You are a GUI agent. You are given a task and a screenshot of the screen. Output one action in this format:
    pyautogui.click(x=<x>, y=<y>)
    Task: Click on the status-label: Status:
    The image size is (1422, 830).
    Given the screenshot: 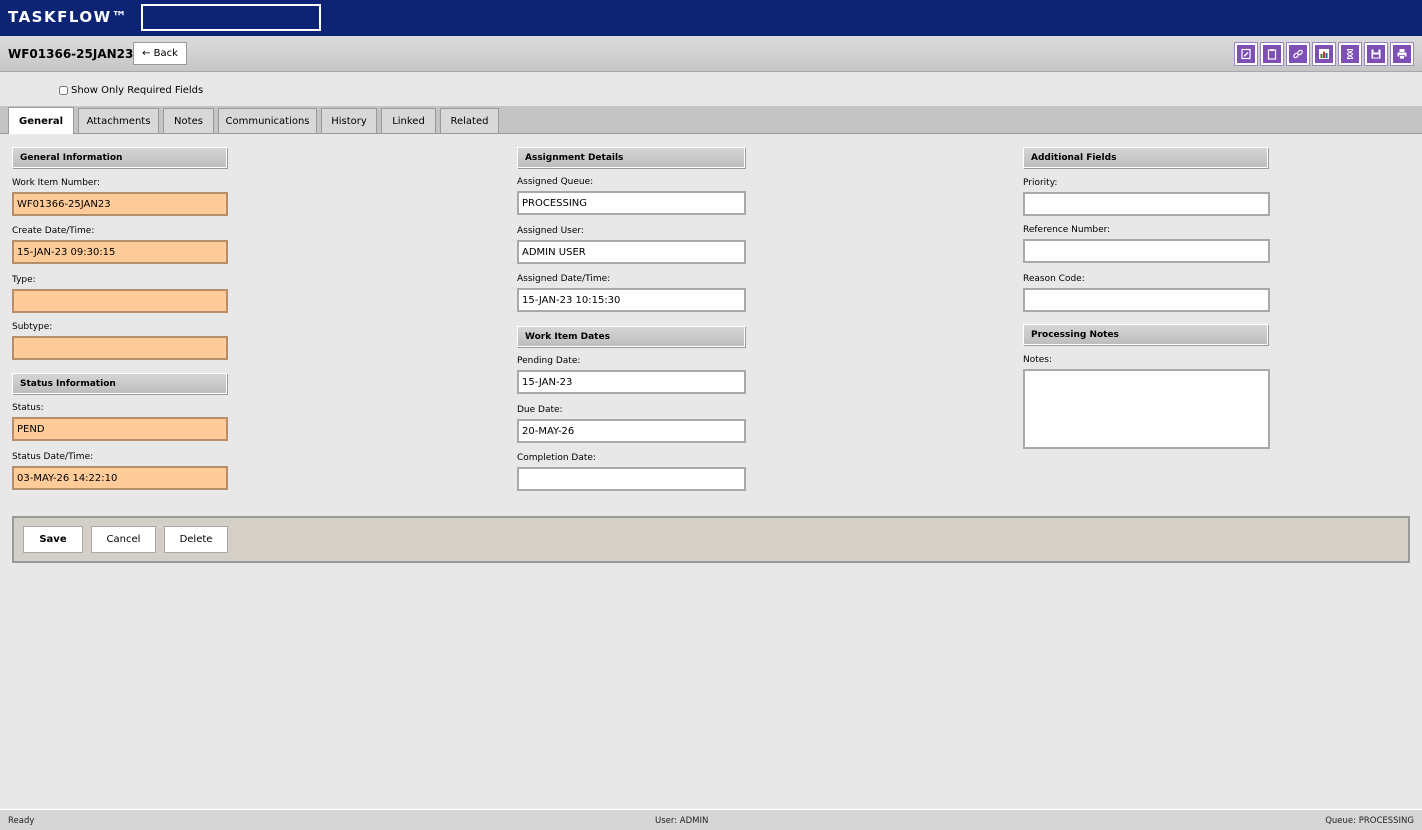 What is the action you would take?
    pyautogui.click(x=28, y=408)
    